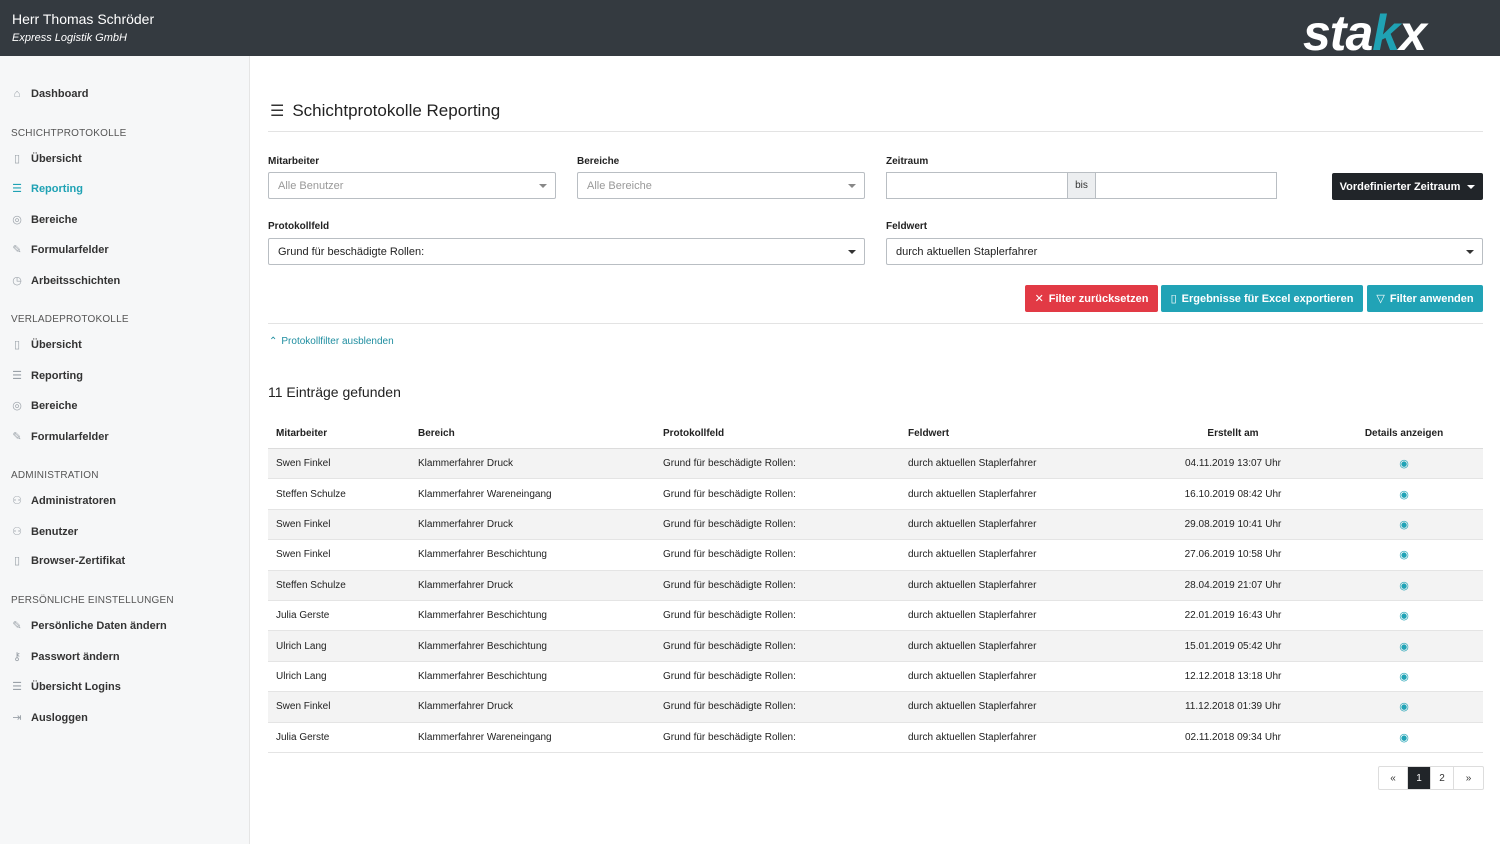 The width and height of the screenshot is (1500, 844). Describe the element at coordinates (17, 626) in the screenshot. I see `edit-icon: ✎` at that location.